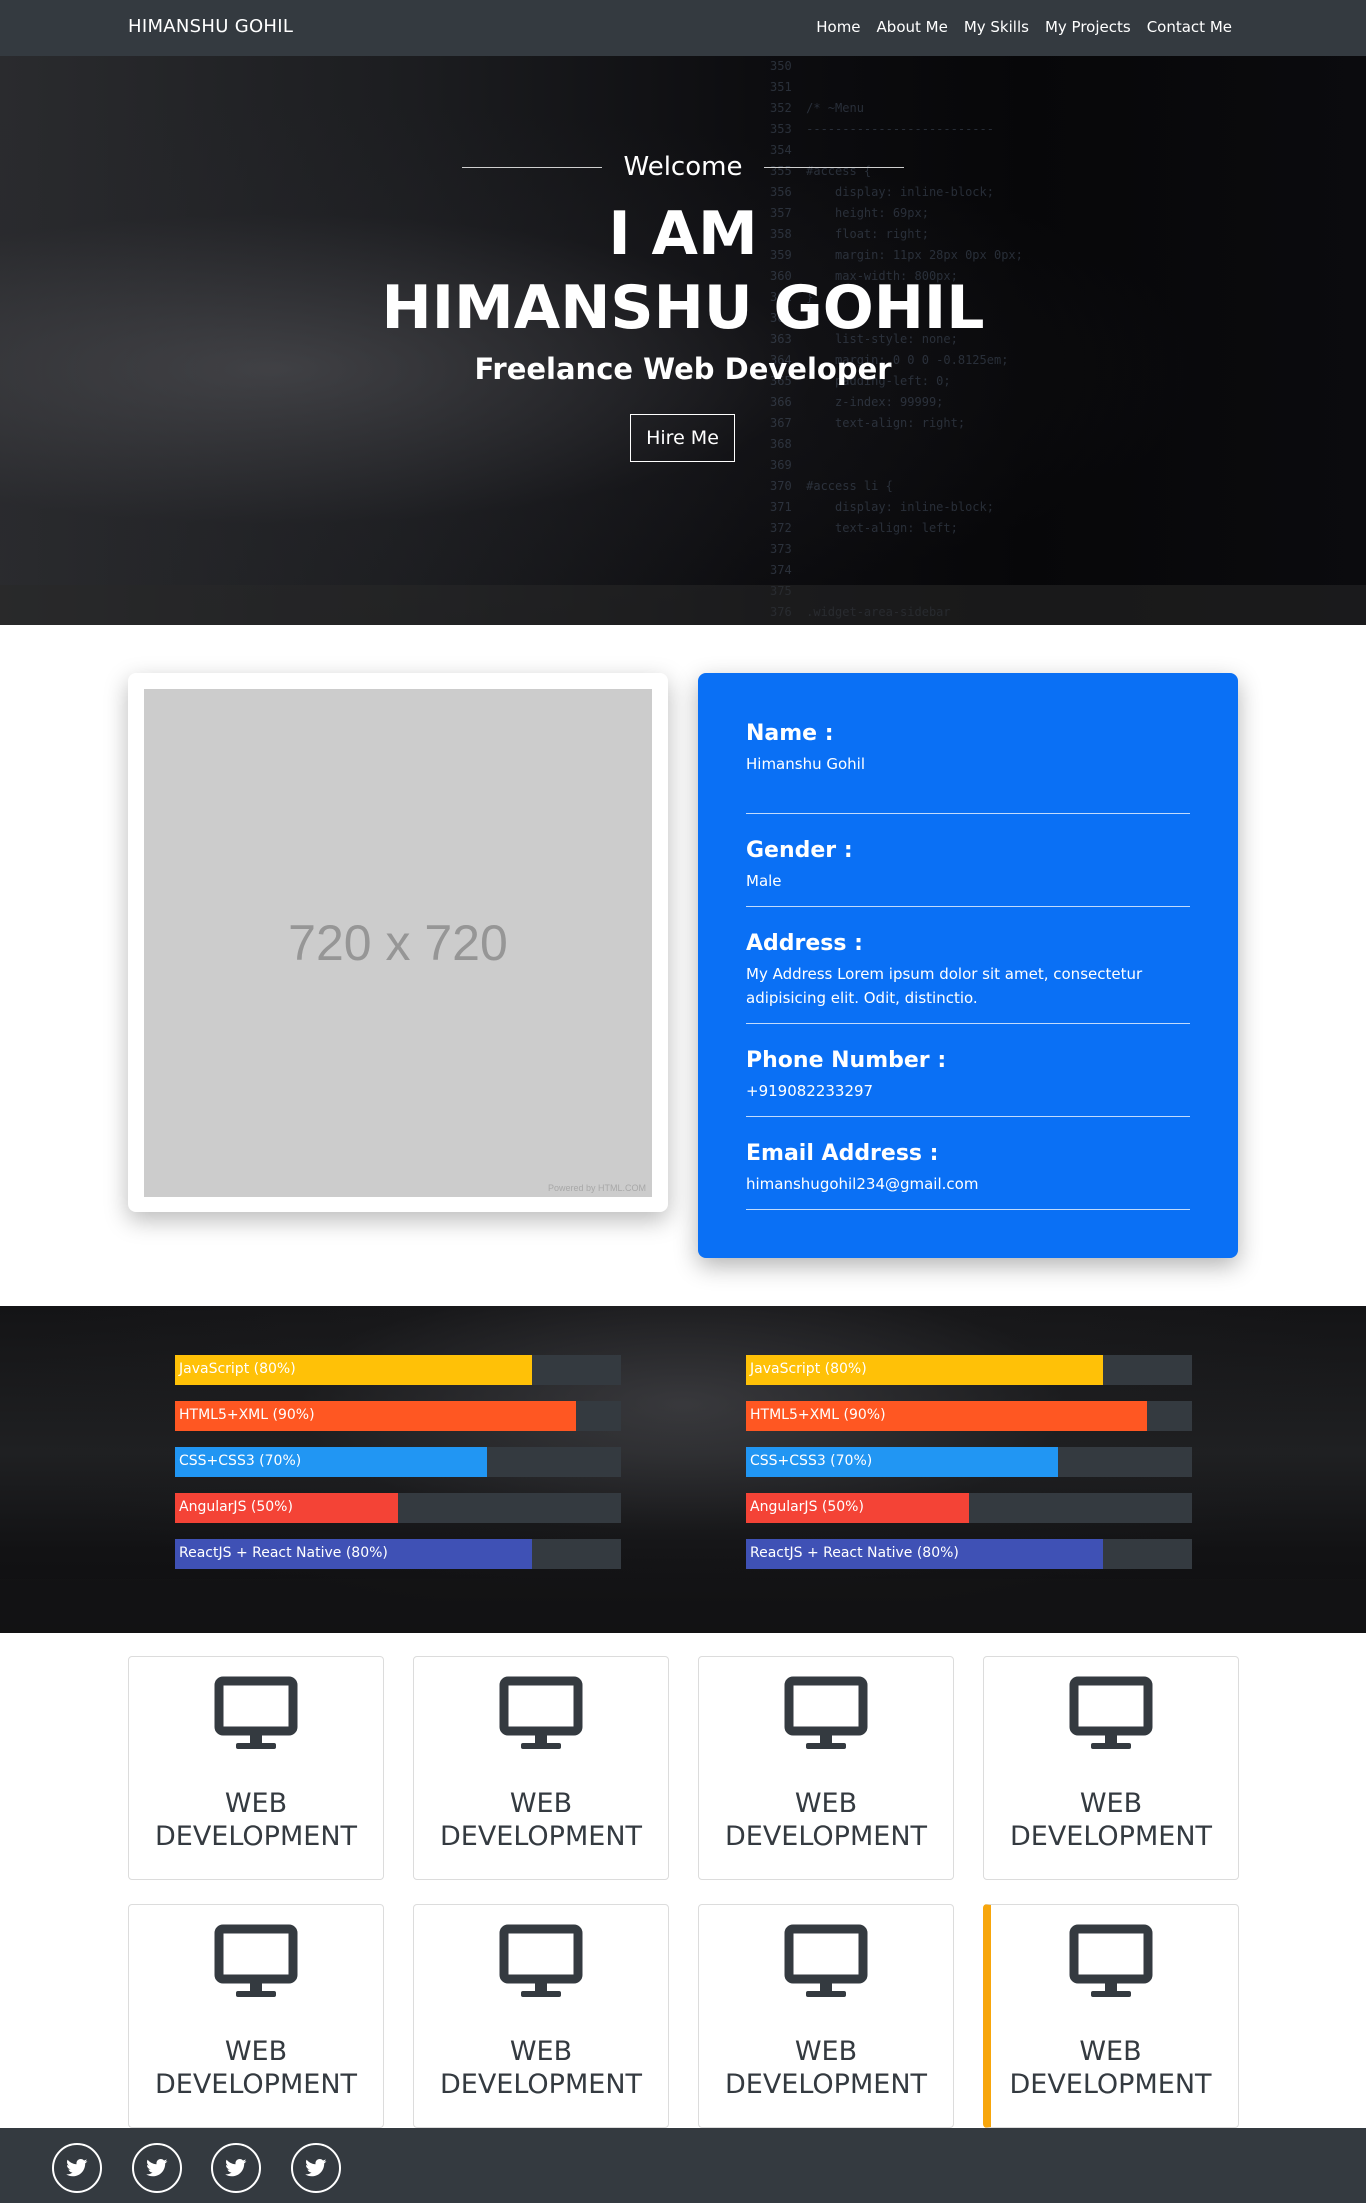  Describe the element at coordinates (996, 27) in the screenshot. I see `nav-link-skills: My Skills` at that location.